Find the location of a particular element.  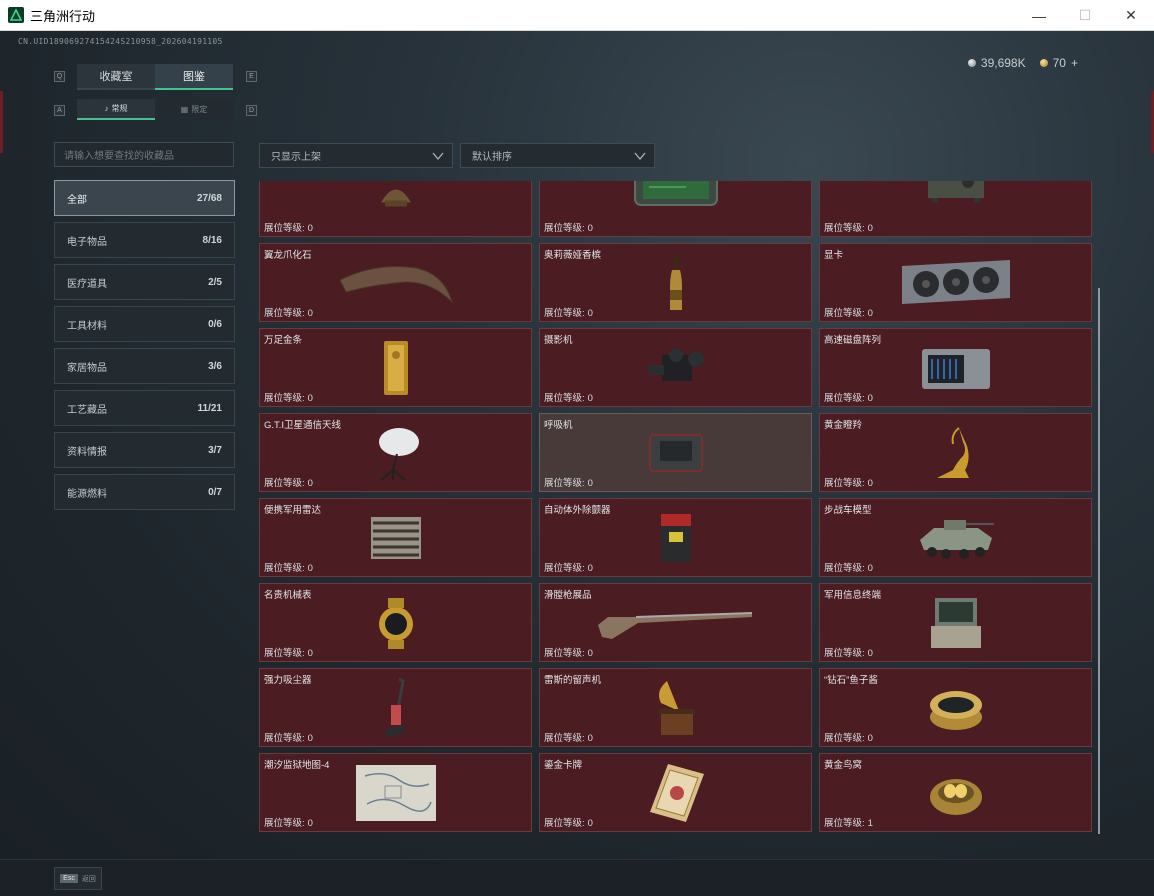

ventilator-icon is located at coordinates (675, 452).